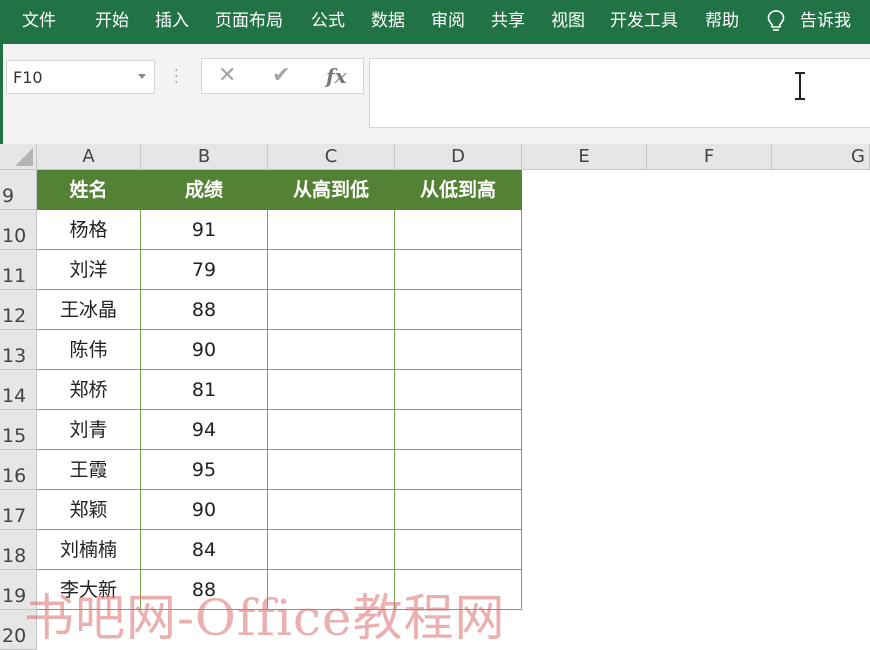 The image size is (870, 650). I want to click on table-cell: 94, so click(204, 430).